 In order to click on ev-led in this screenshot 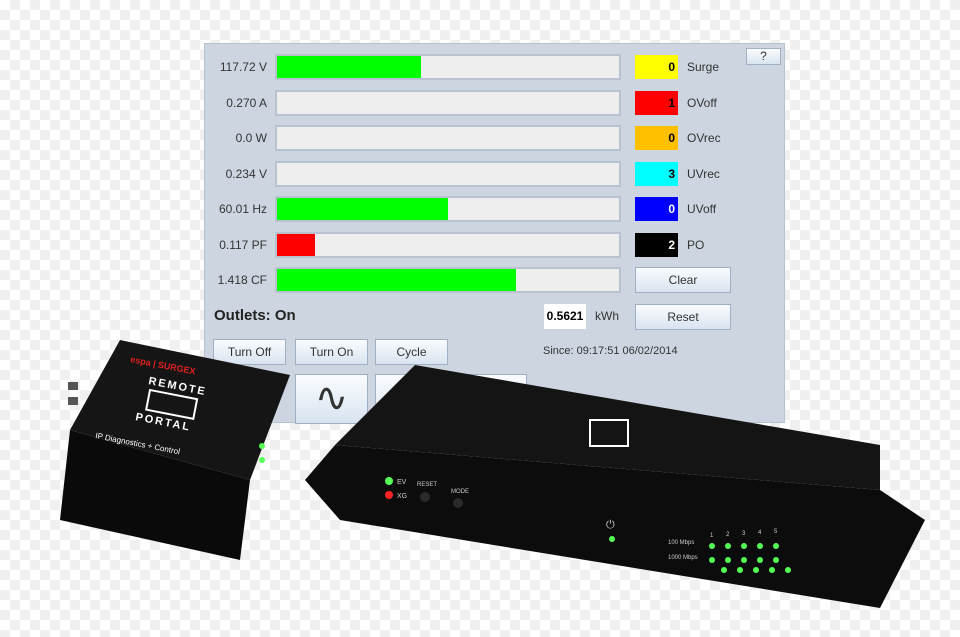, I will do `click(389, 481)`.